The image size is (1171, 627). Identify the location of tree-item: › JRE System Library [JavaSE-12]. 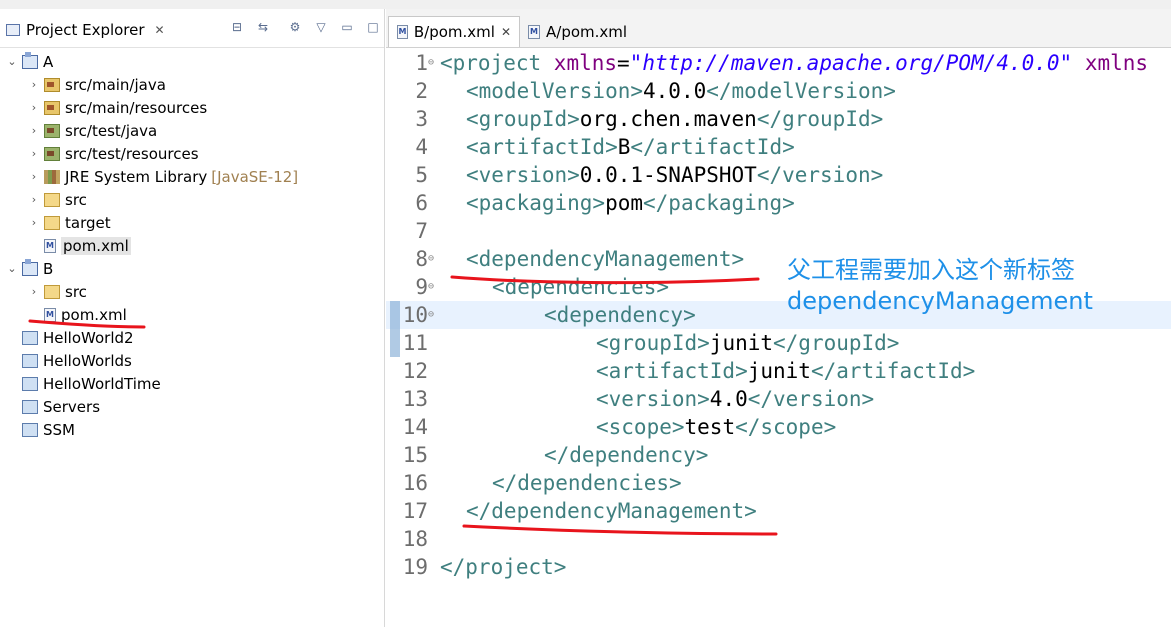
(163, 176).